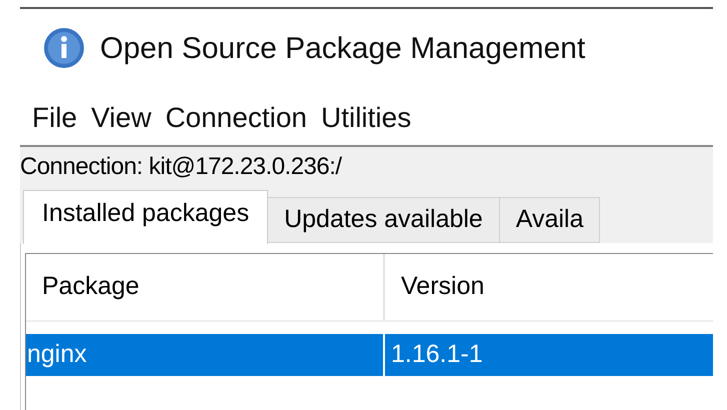 The image size is (727, 410). What do you see at coordinates (205, 287) in the screenshot?
I see `column-header: Package` at bounding box center [205, 287].